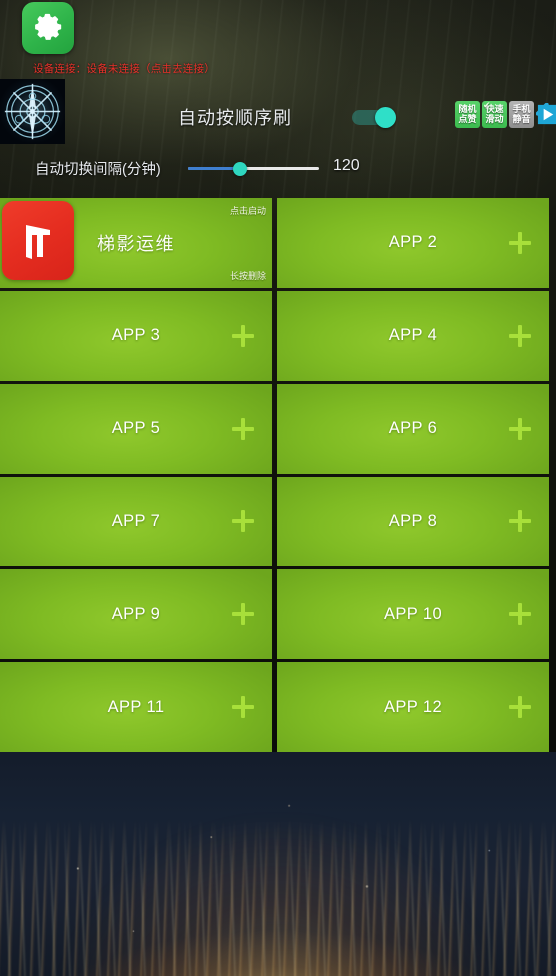 Image resolution: width=556 pixels, height=976 pixels. I want to click on app-tile-label: APP 9, so click(136, 613).